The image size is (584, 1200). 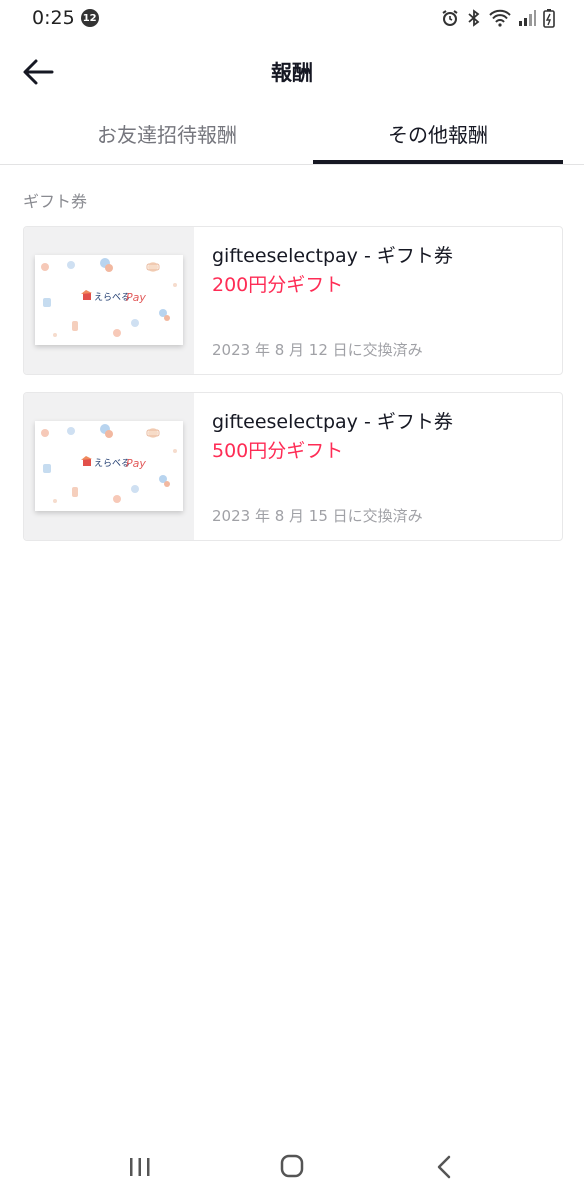 I want to click on recent-apps-button, so click(x=140, y=1167).